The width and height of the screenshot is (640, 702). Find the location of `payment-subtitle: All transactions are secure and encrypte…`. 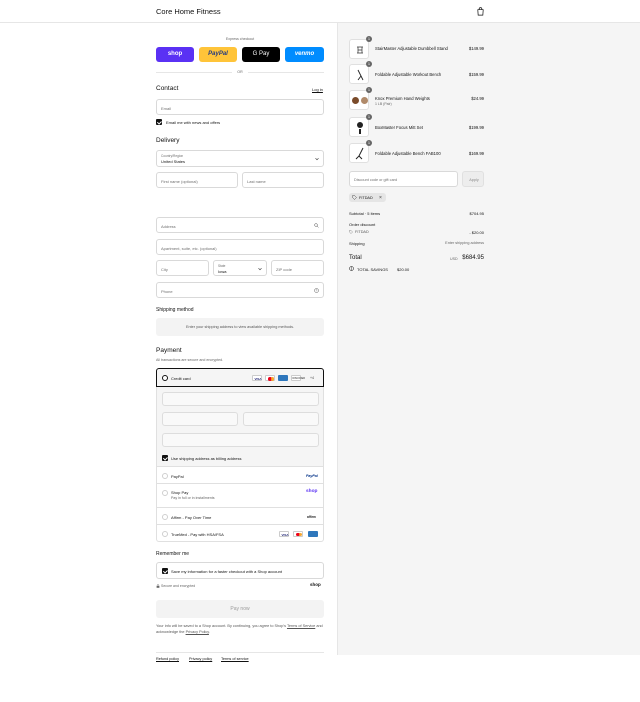

payment-subtitle: All transactions are secure and encrypte… is located at coordinates (190, 360).